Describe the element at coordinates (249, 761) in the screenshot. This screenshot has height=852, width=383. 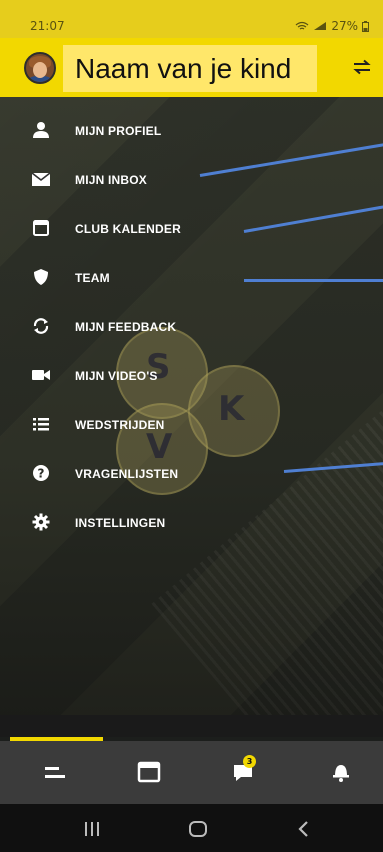
I see `chat-badge: 3` at that location.